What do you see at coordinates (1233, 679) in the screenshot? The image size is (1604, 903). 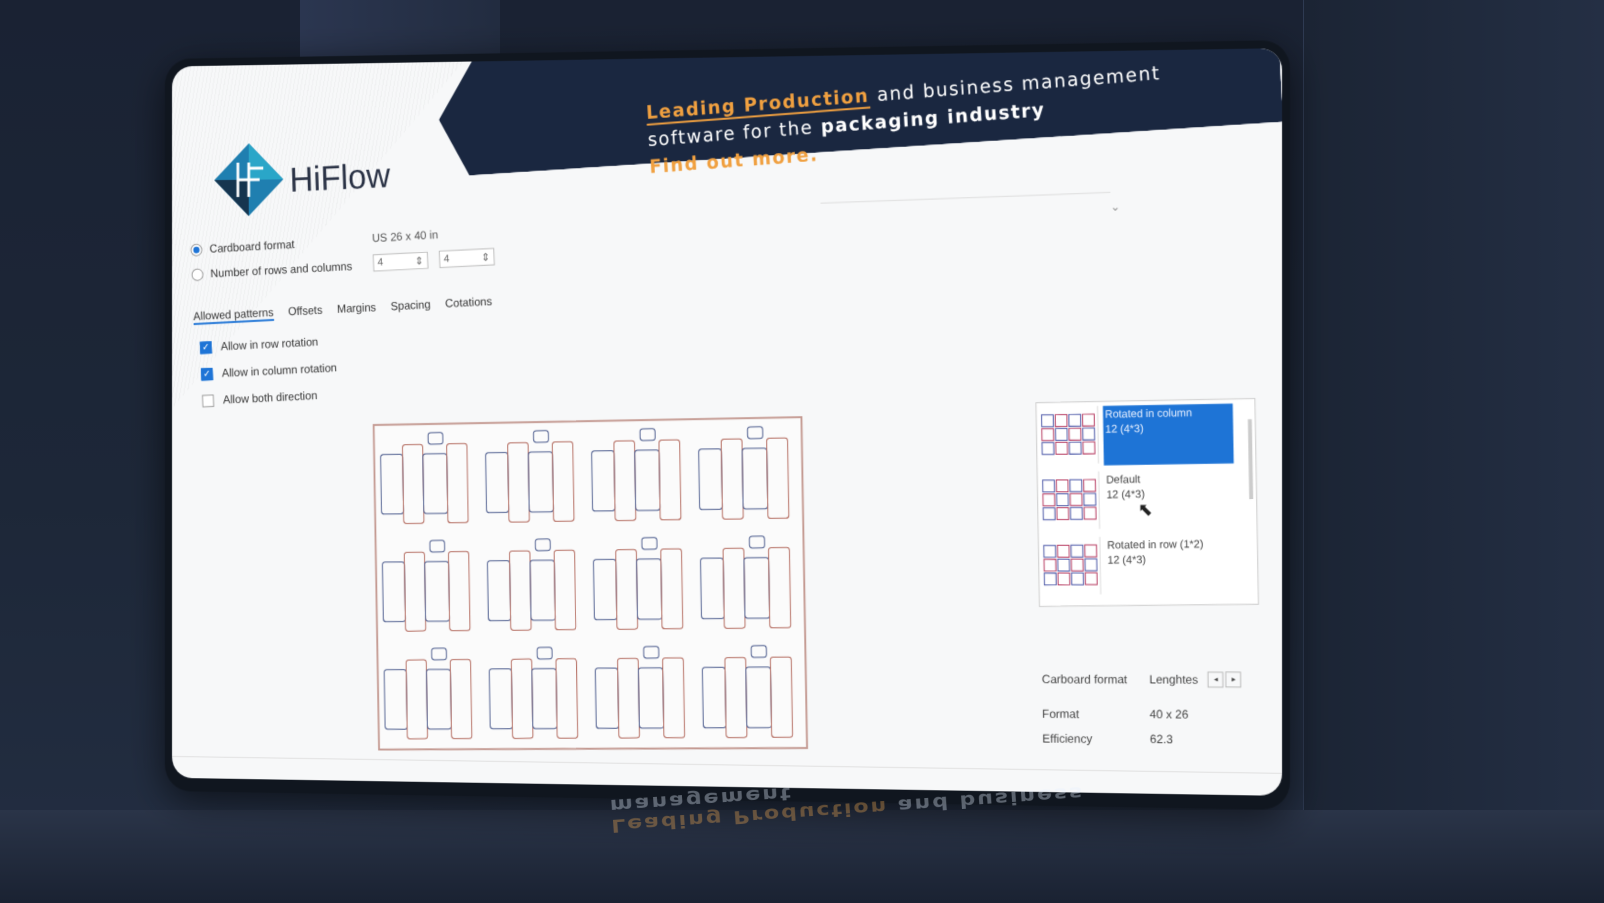 I see `arrow-right-icon: ▸` at bounding box center [1233, 679].